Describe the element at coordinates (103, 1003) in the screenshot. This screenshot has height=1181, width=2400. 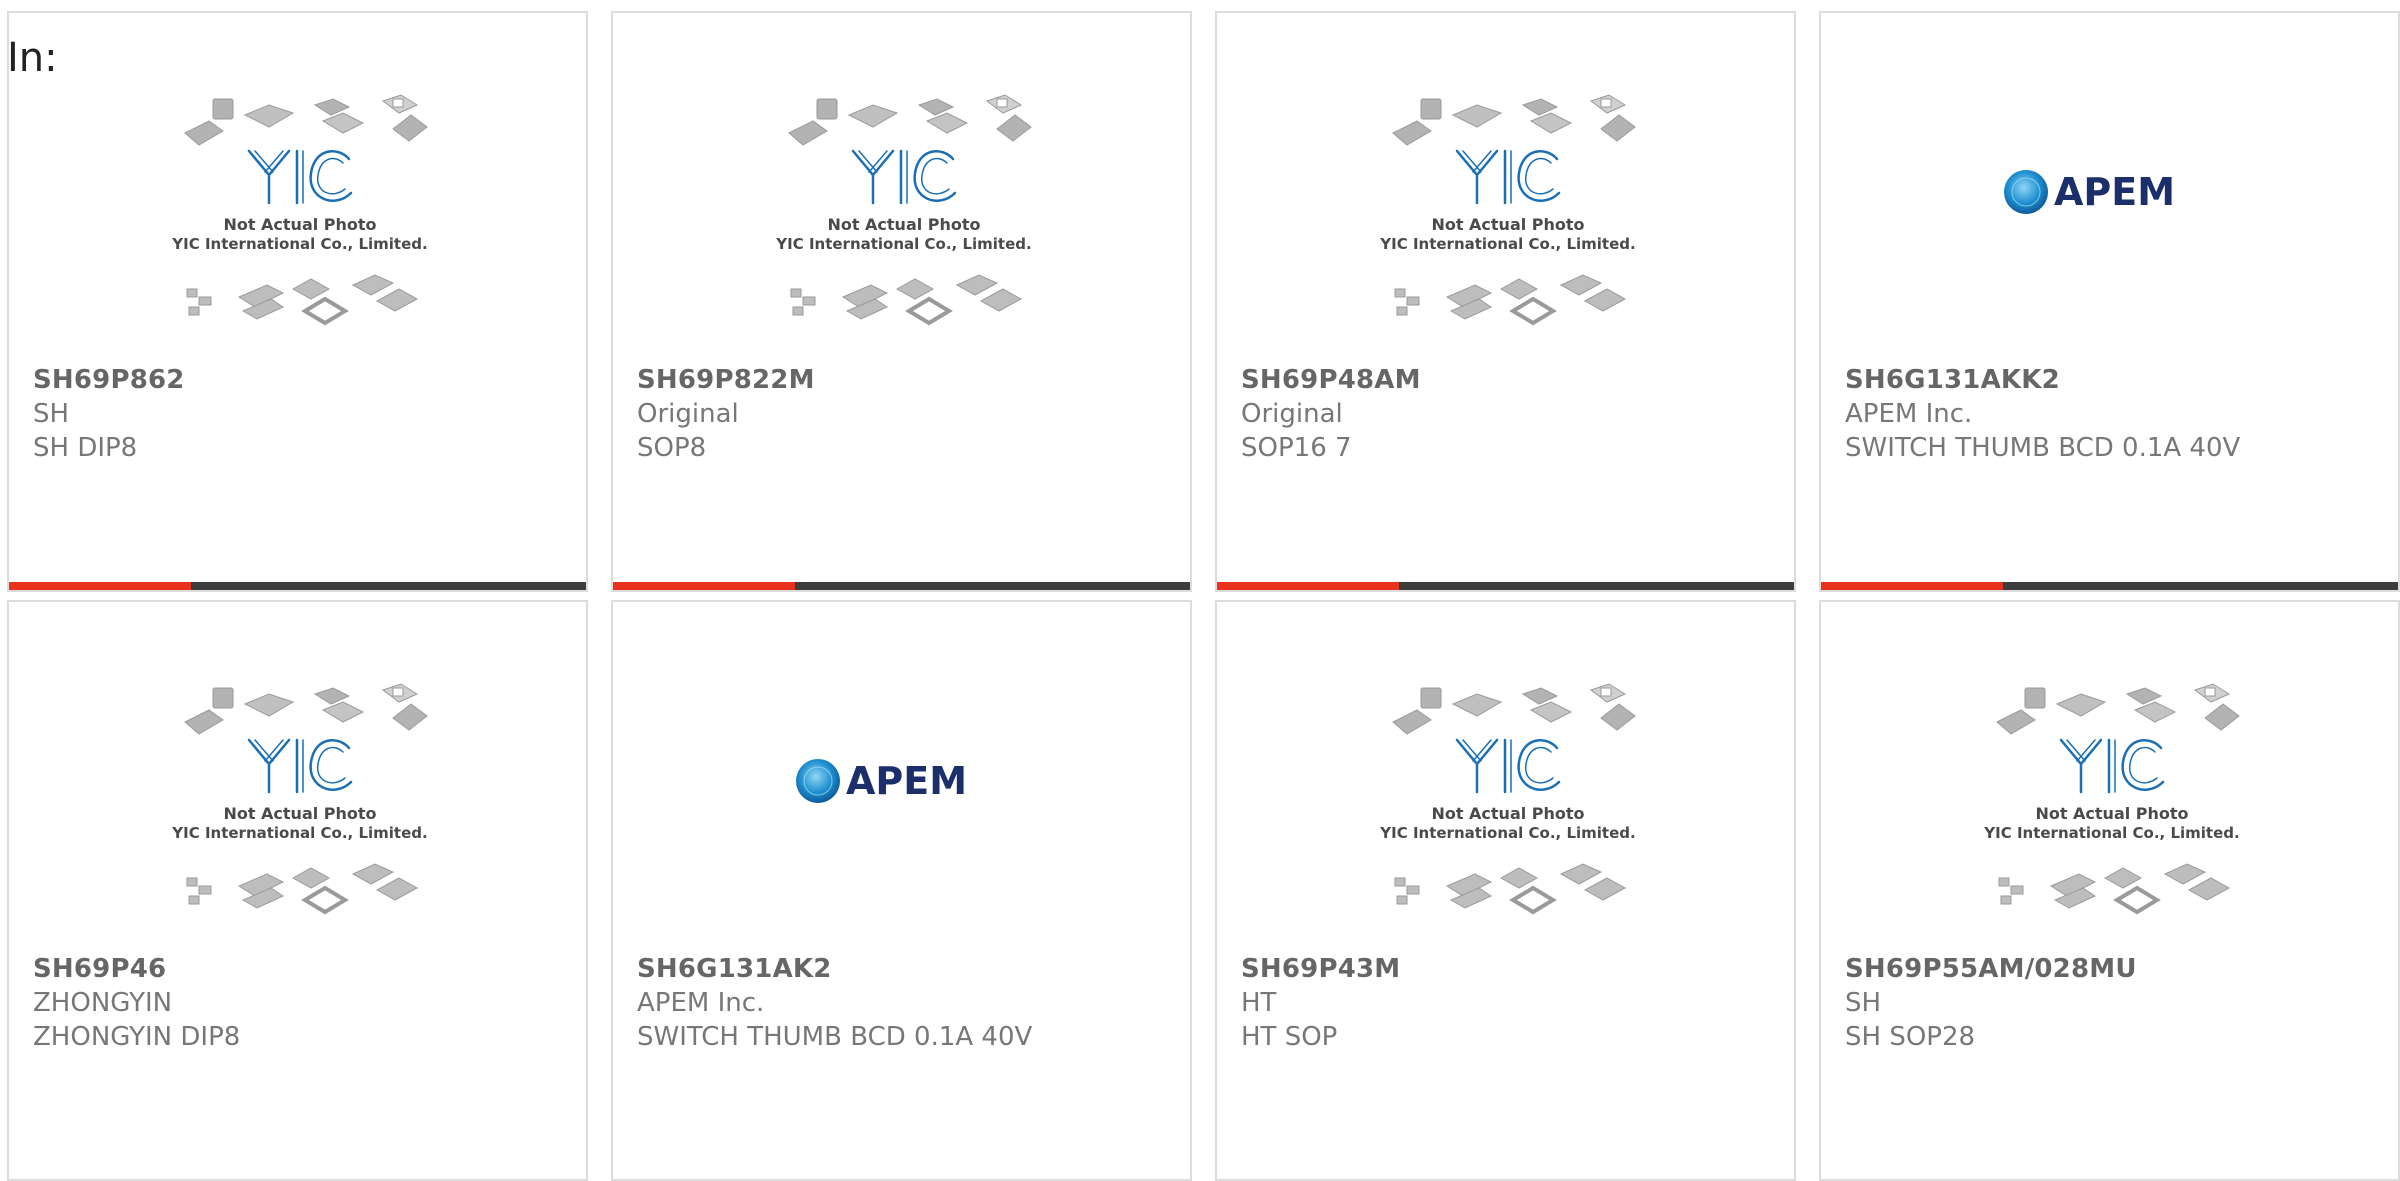
I see `manufacturer: ZHONGYIN` at that location.